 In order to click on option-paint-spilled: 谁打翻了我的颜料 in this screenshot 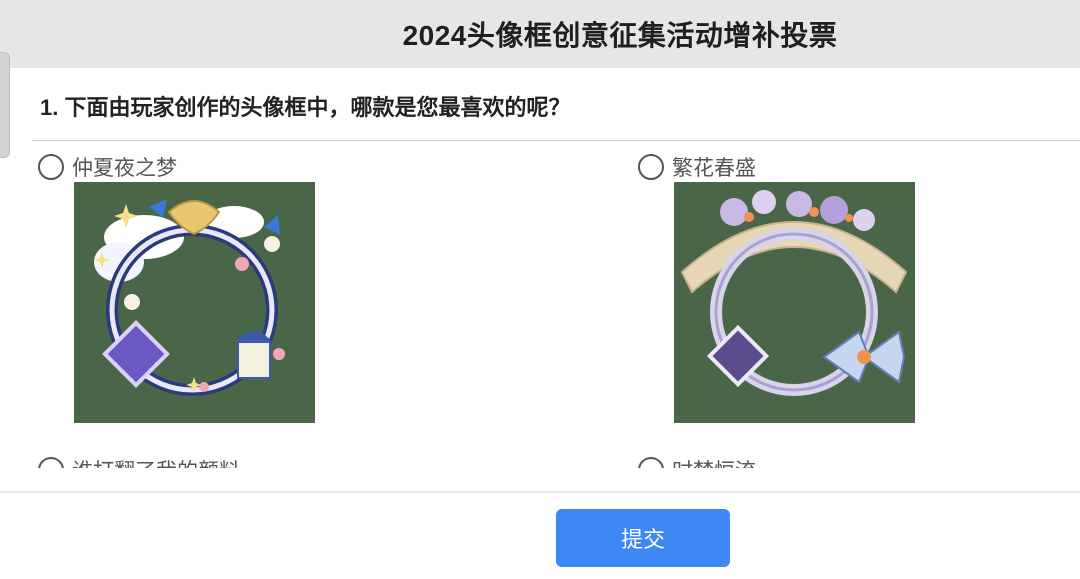, I will do `click(188, 461)`.